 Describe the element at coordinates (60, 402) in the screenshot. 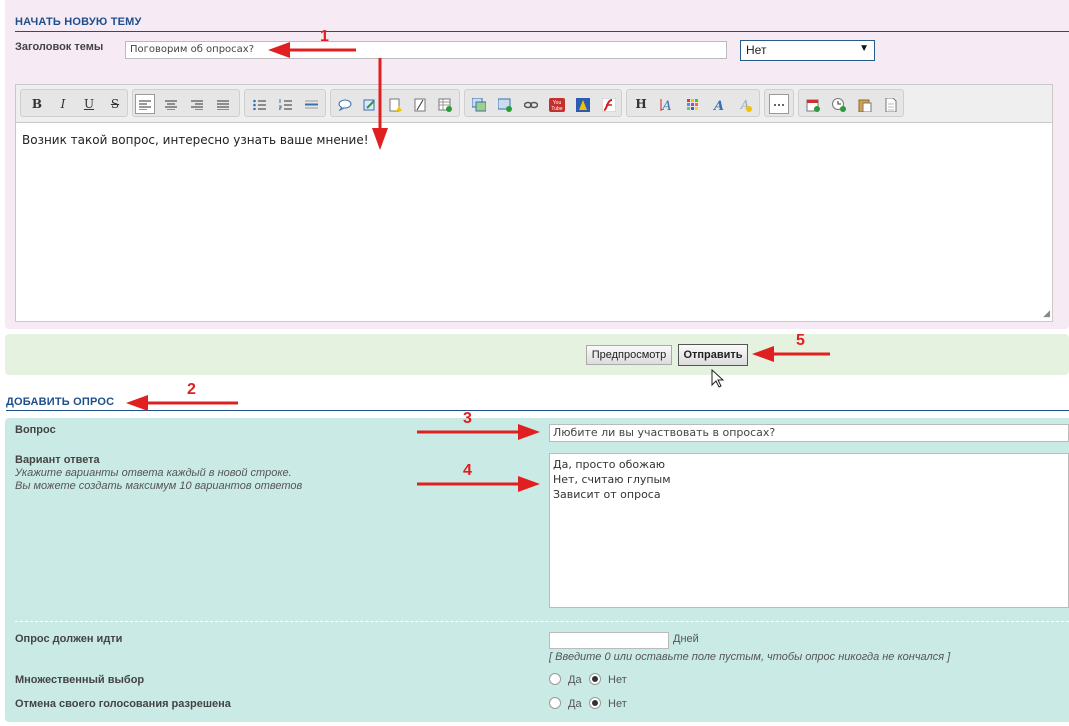

I see `add-poll-title: ДОБАВИТЬ ОПРОС` at that location.